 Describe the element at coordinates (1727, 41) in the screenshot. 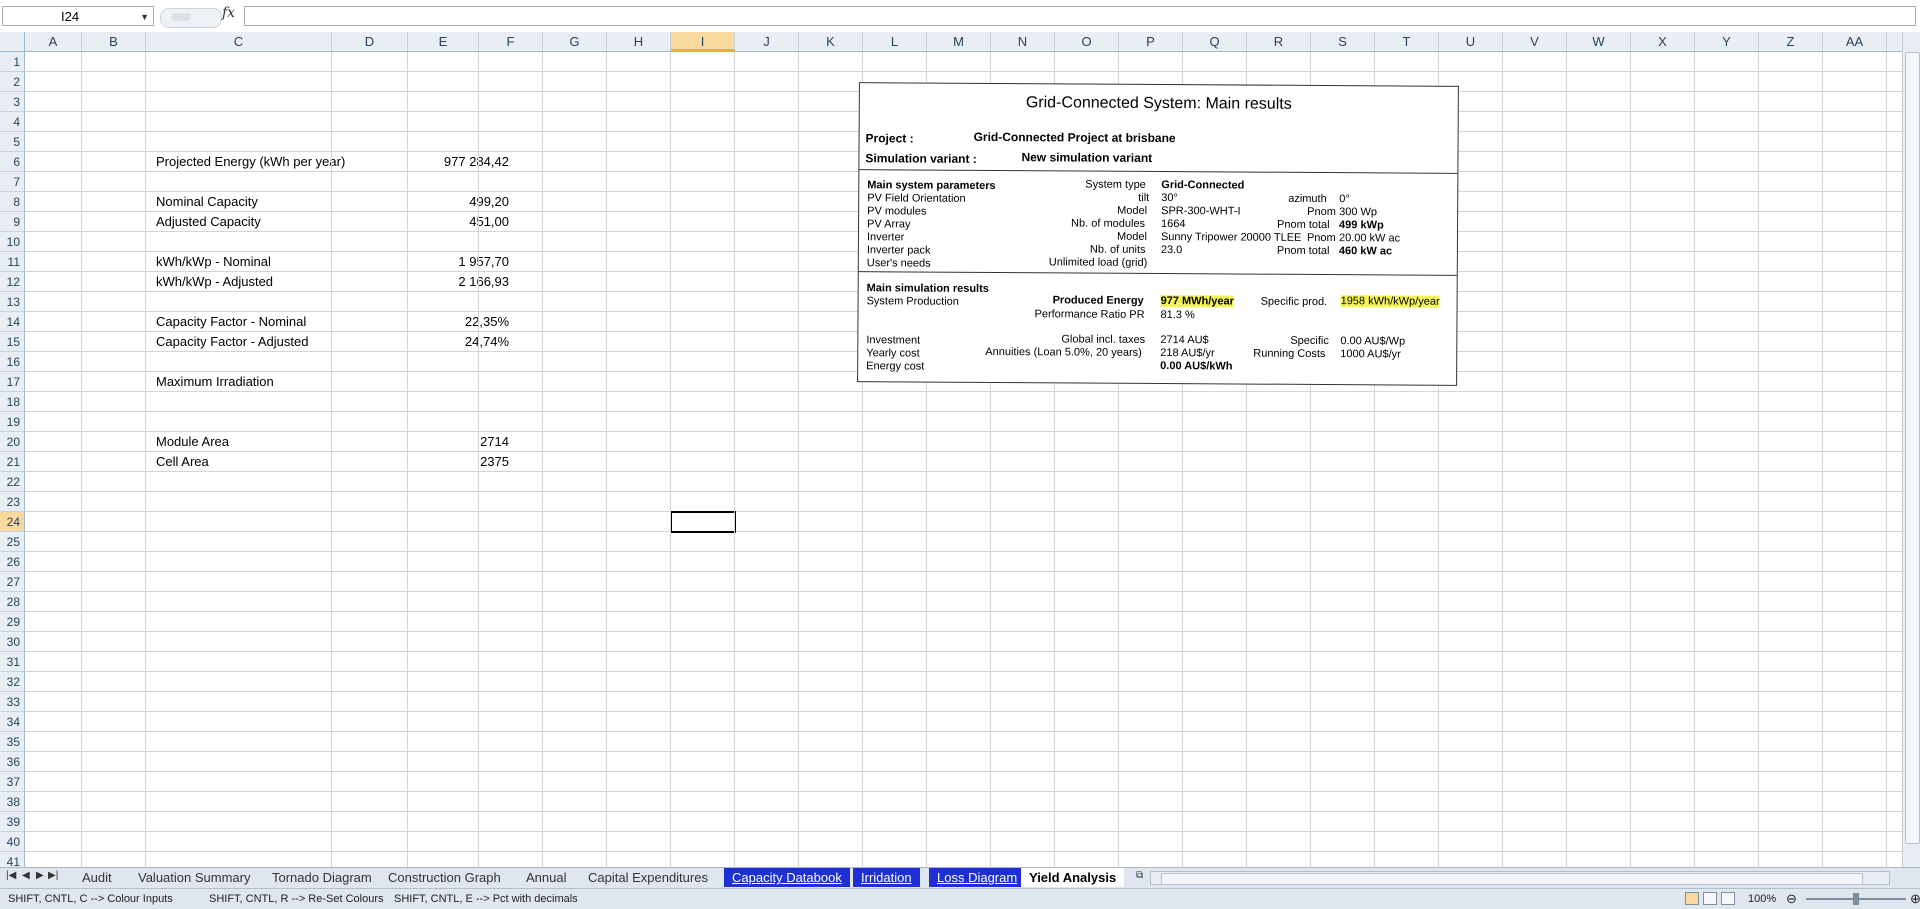

I see `column-header-y: Y` at that location.